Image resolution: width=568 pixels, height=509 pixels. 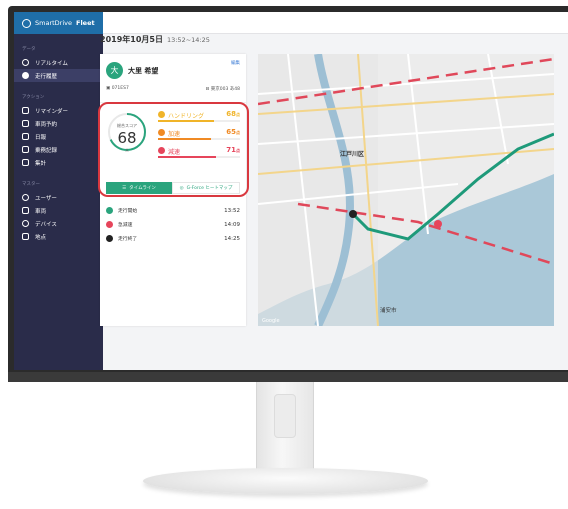 I want to click on avatar: 大, so click(x=114, y=70).